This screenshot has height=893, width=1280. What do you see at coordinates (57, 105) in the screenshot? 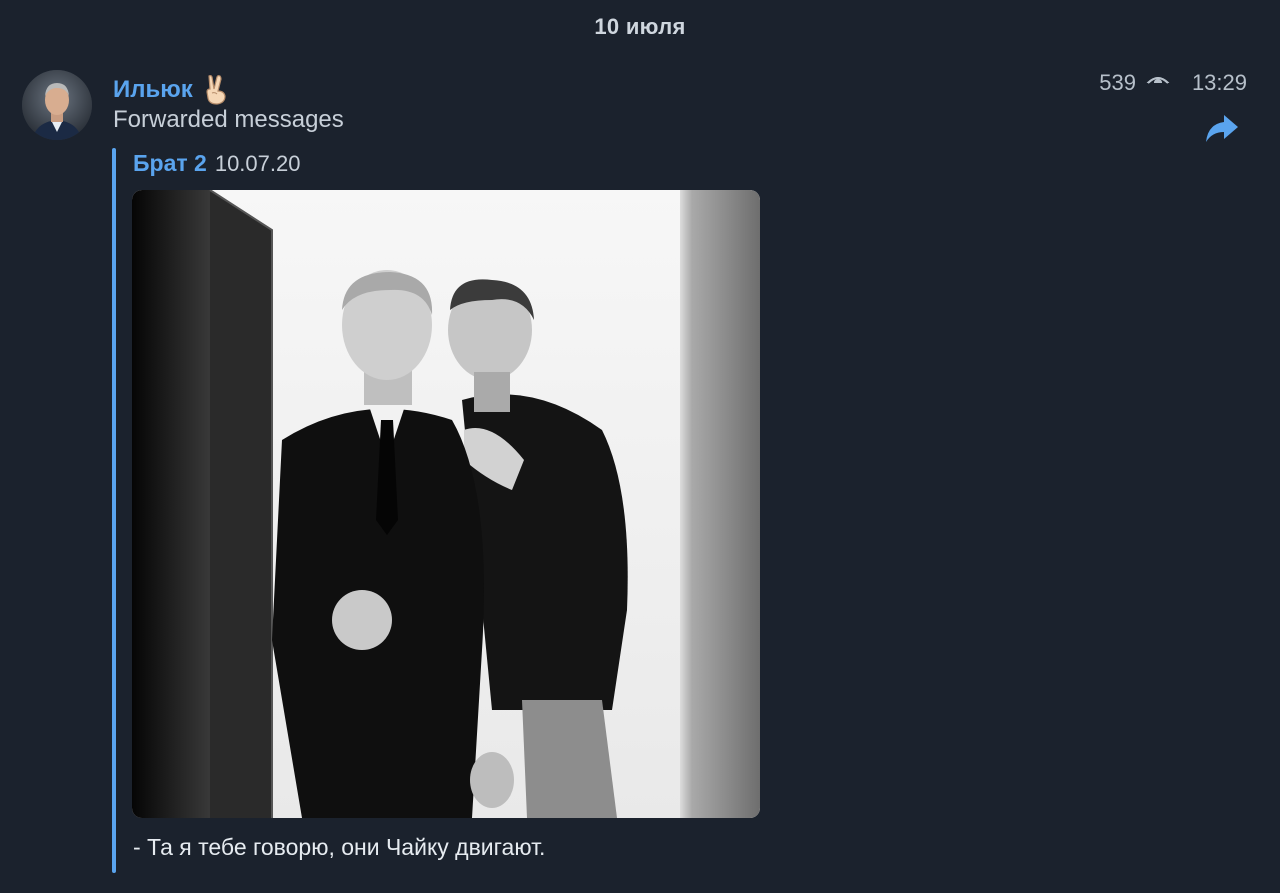
I see `avatar` at bounding box center [57, 105].